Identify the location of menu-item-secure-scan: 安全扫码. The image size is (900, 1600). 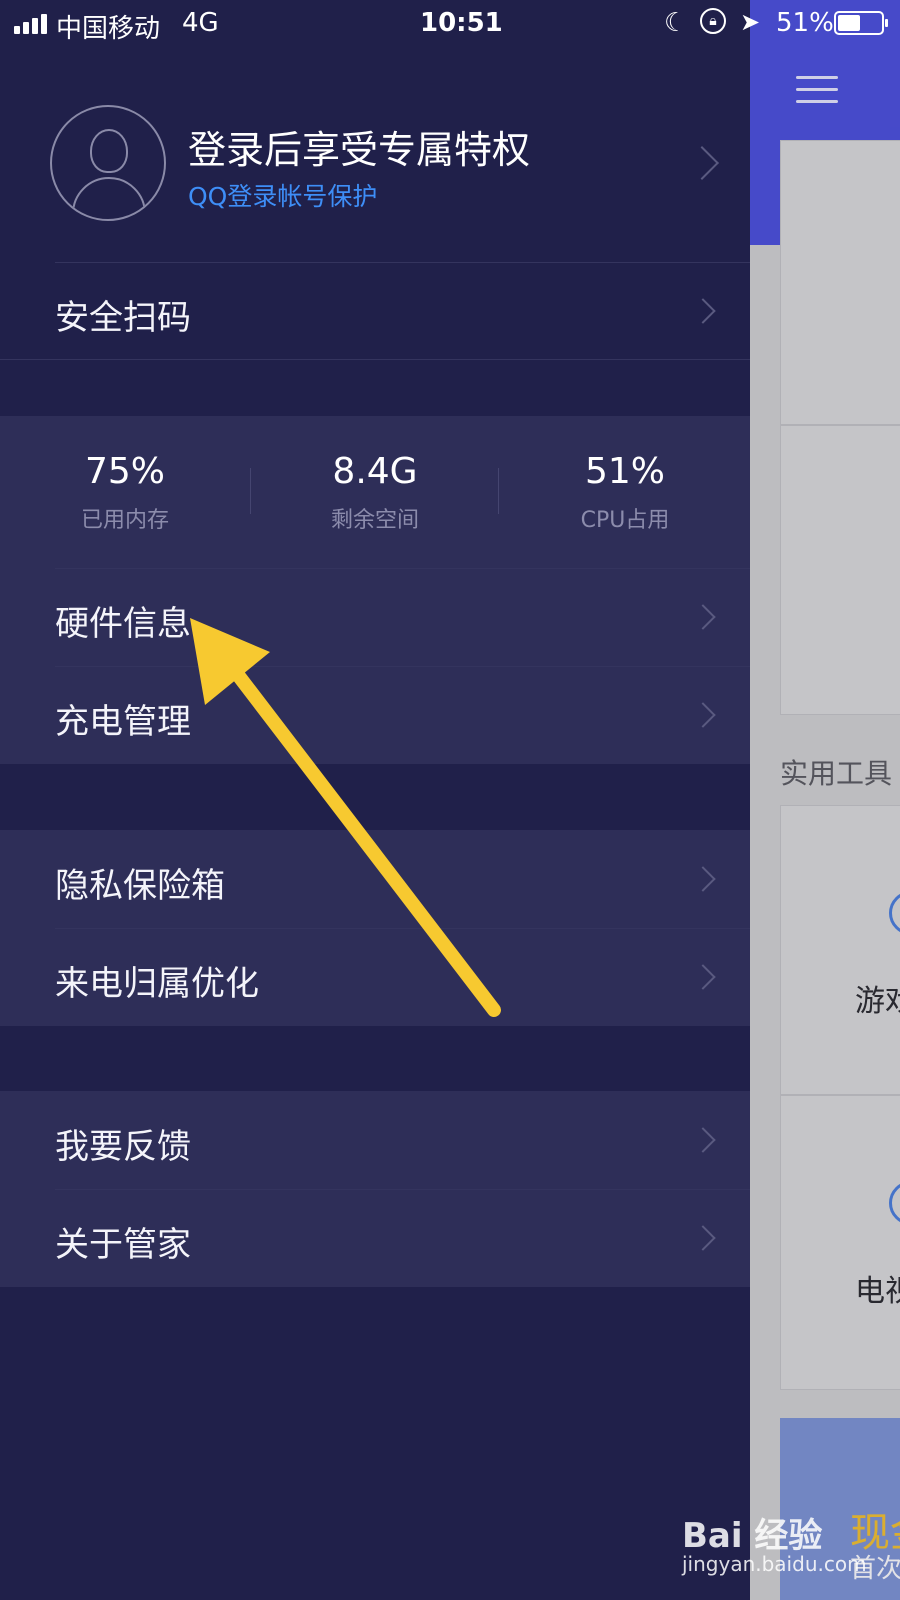
(375, 310).